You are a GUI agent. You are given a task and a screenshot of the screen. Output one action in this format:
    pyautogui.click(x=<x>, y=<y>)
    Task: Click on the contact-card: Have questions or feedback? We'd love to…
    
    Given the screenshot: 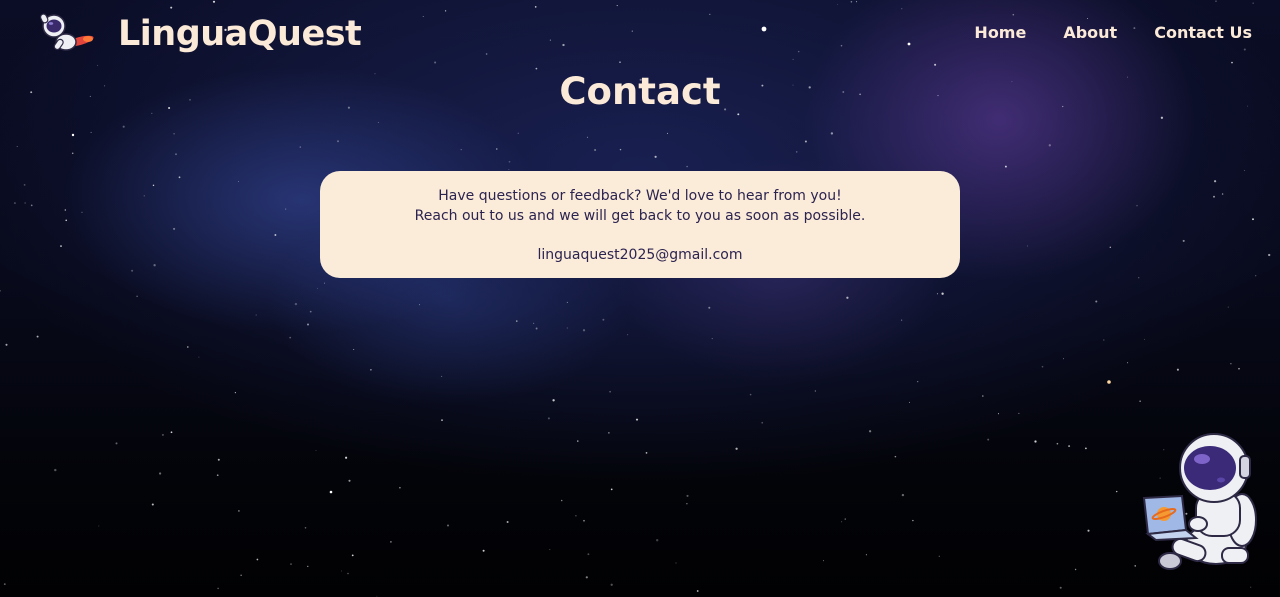 What is the action you would take?
    pyautogui.click(x=640, y=224)
    